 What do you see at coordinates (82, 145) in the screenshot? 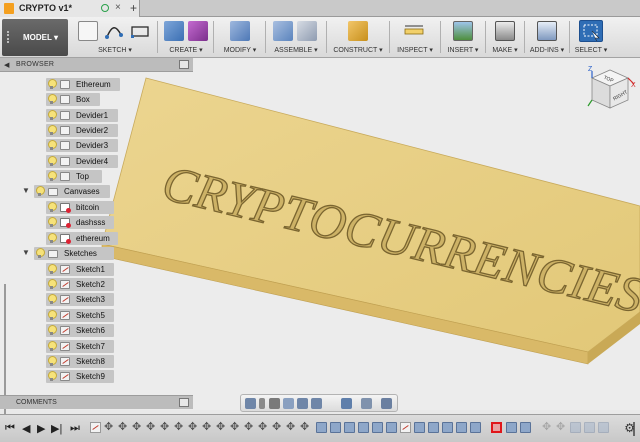
I see `list-item: Devider3` at bounding box center [82, 145].